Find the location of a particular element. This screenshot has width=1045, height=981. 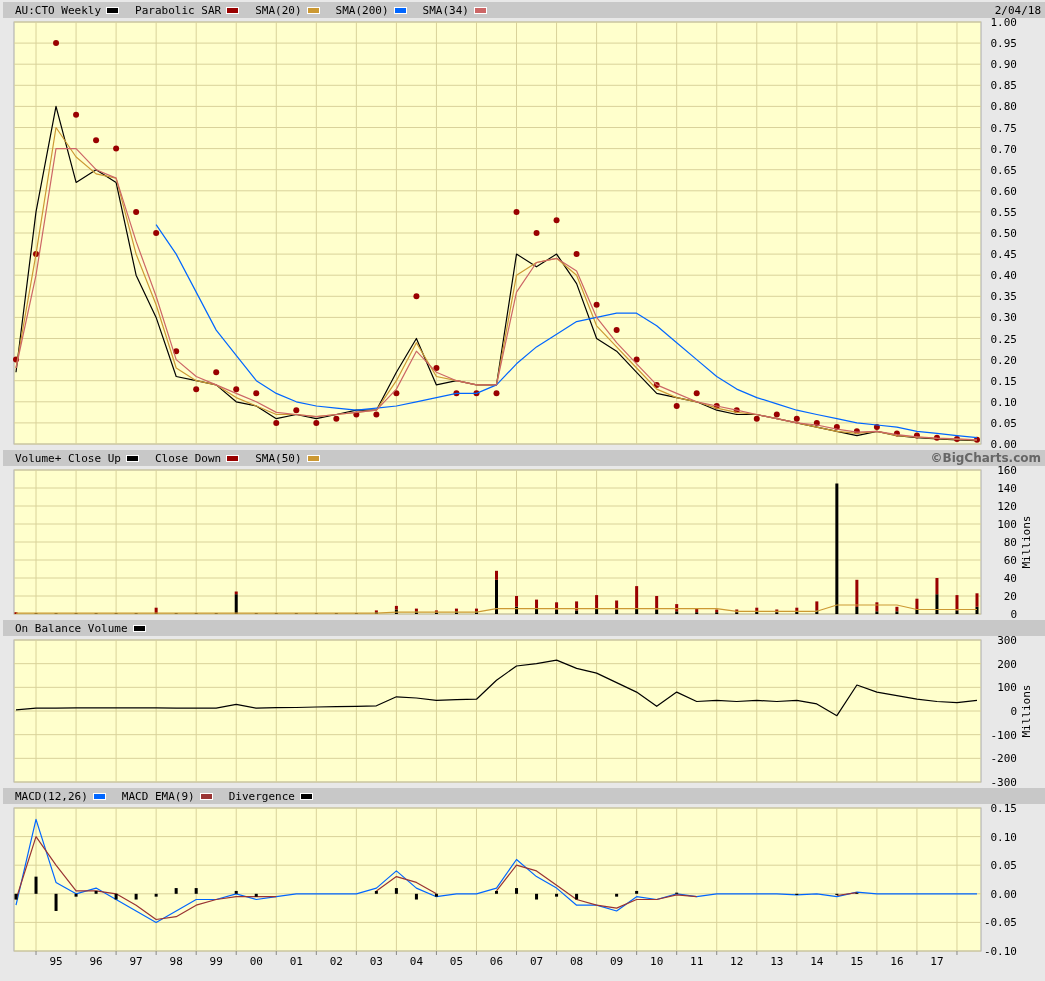

legend-label: SMA(20) is located at coordinates (278, 10).